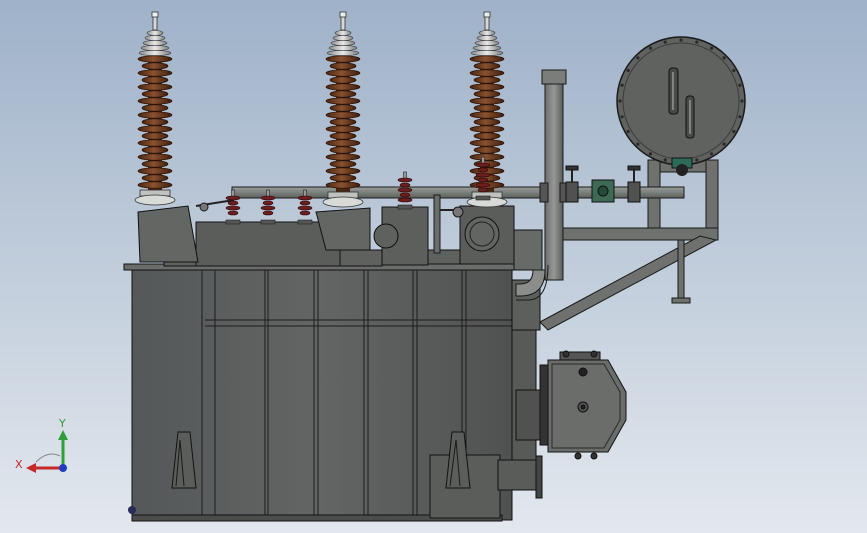  Describe the element at coordinates (603, 191) in the screenshot. I see `gas-relay-icon` at that location.